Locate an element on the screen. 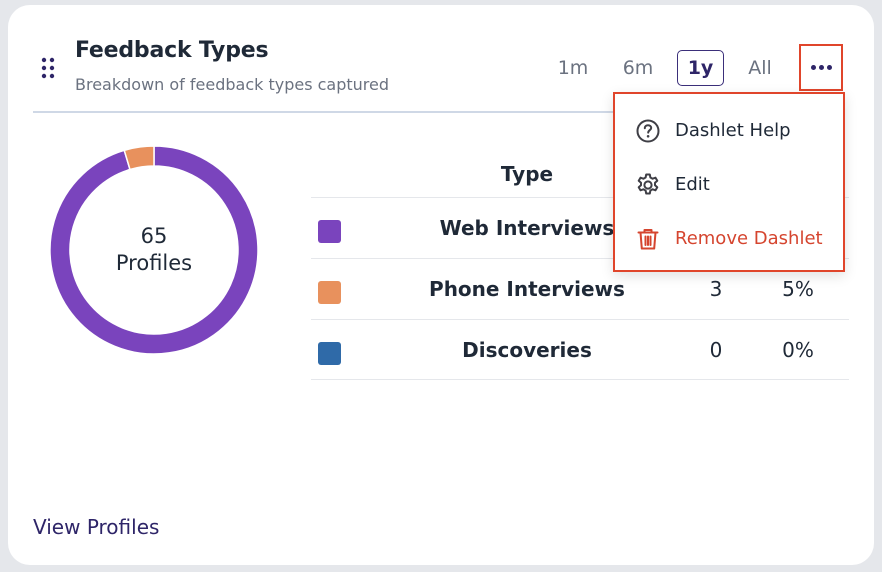 Image resolution: width=882 pixels, height=572 pixels. more-dots-icon is located at coordinates (821, 67).